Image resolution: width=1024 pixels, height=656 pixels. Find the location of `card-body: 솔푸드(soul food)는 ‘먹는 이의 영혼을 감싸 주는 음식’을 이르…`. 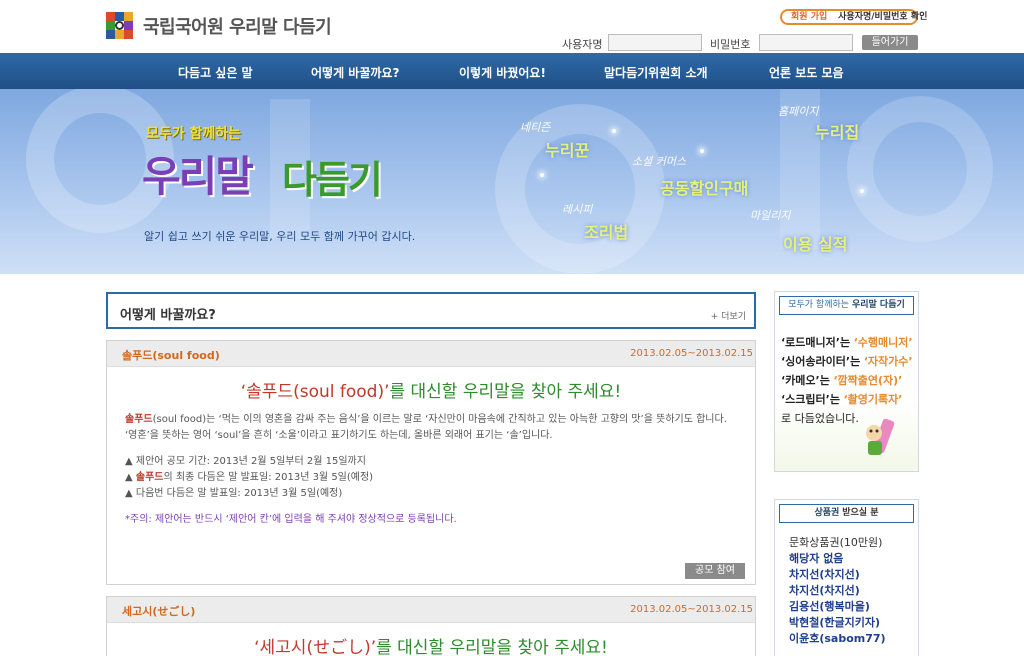

card-body: 솔푸드(soul food)는 ‘먹는 이의 영혼을 감싸 주는 음식’을 이르… is located at coordinates (431, 465).